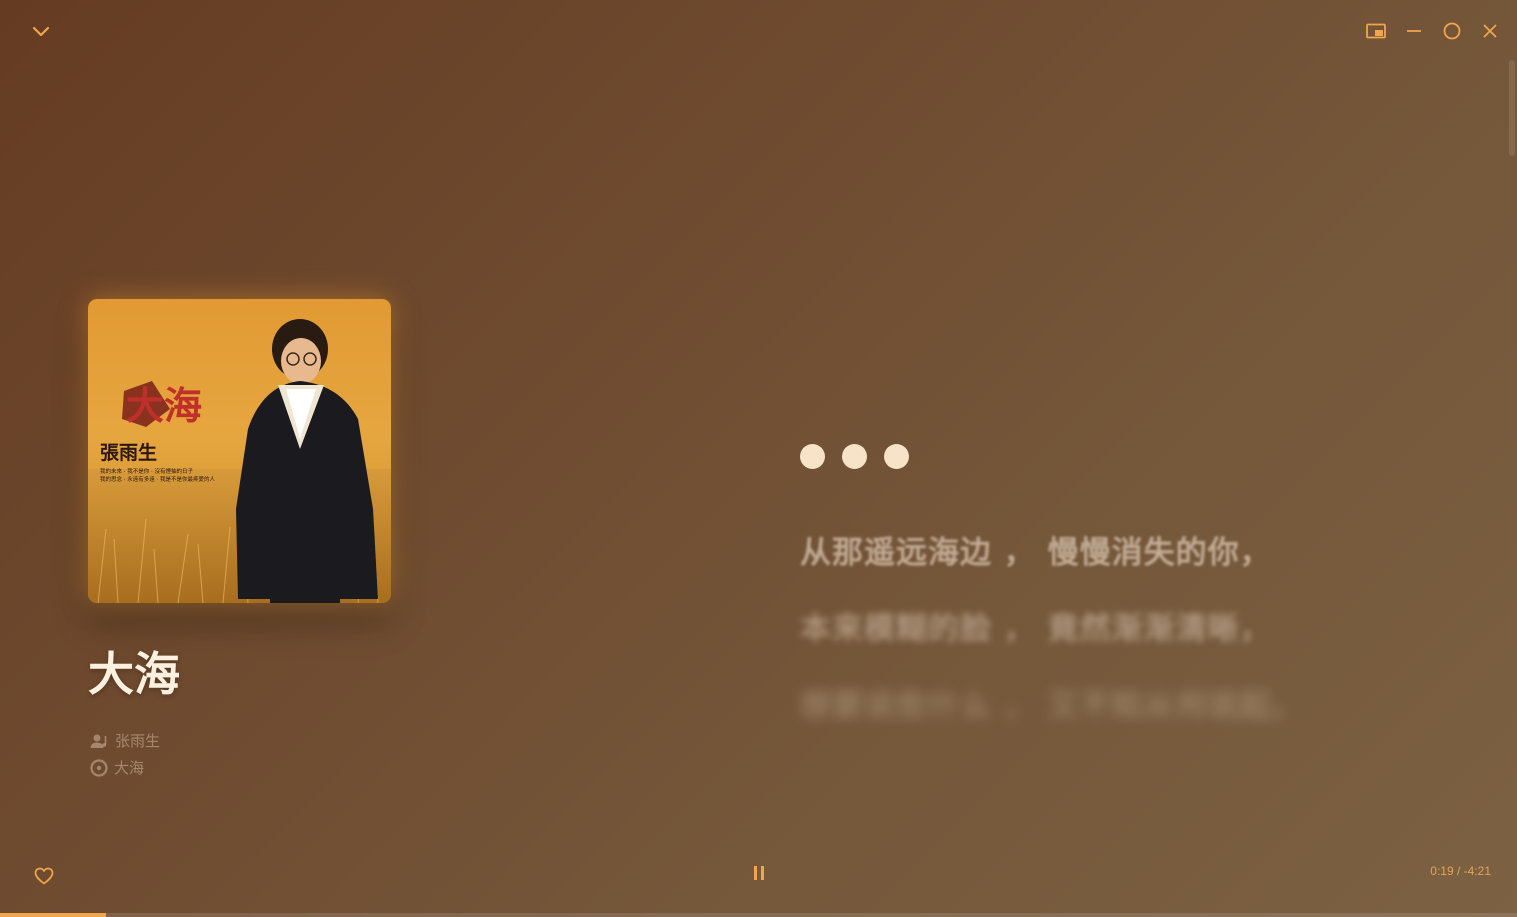 The height and width of the screenshot is (917, 1517). I want to click on chevron-down-icon, so click(41, 31).